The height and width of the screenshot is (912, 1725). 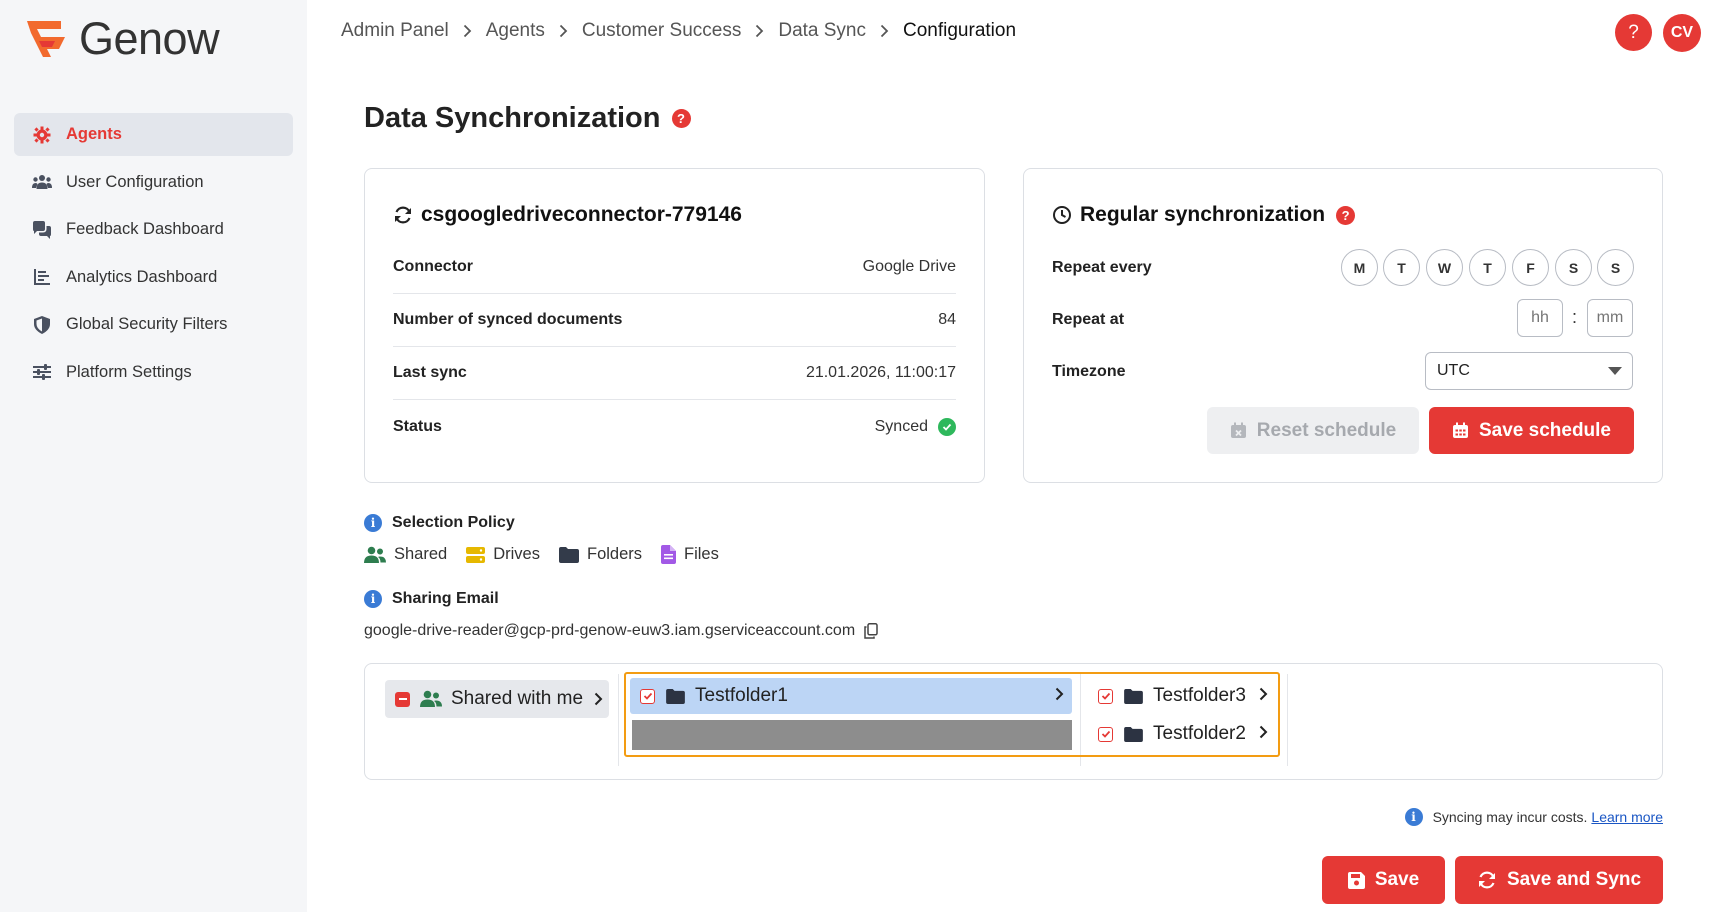 I want to click on chat-bubbles-icon, so click(x=42, y=230).